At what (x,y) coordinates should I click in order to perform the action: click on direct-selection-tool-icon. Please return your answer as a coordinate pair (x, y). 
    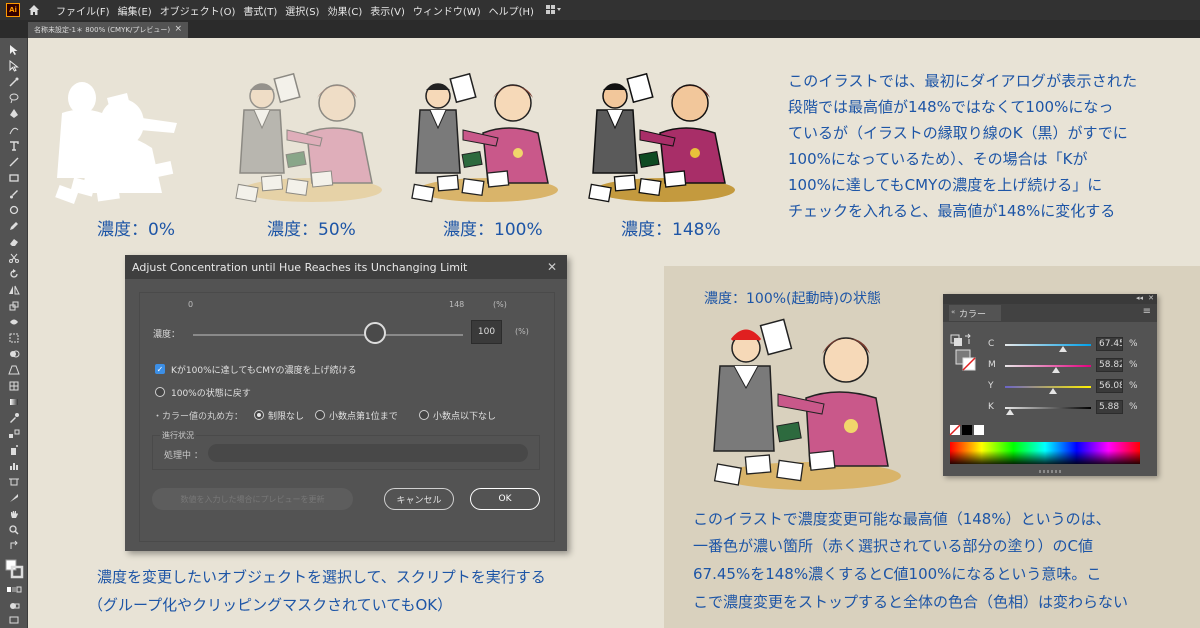
    Looking at the image, I should click on (14, 65).